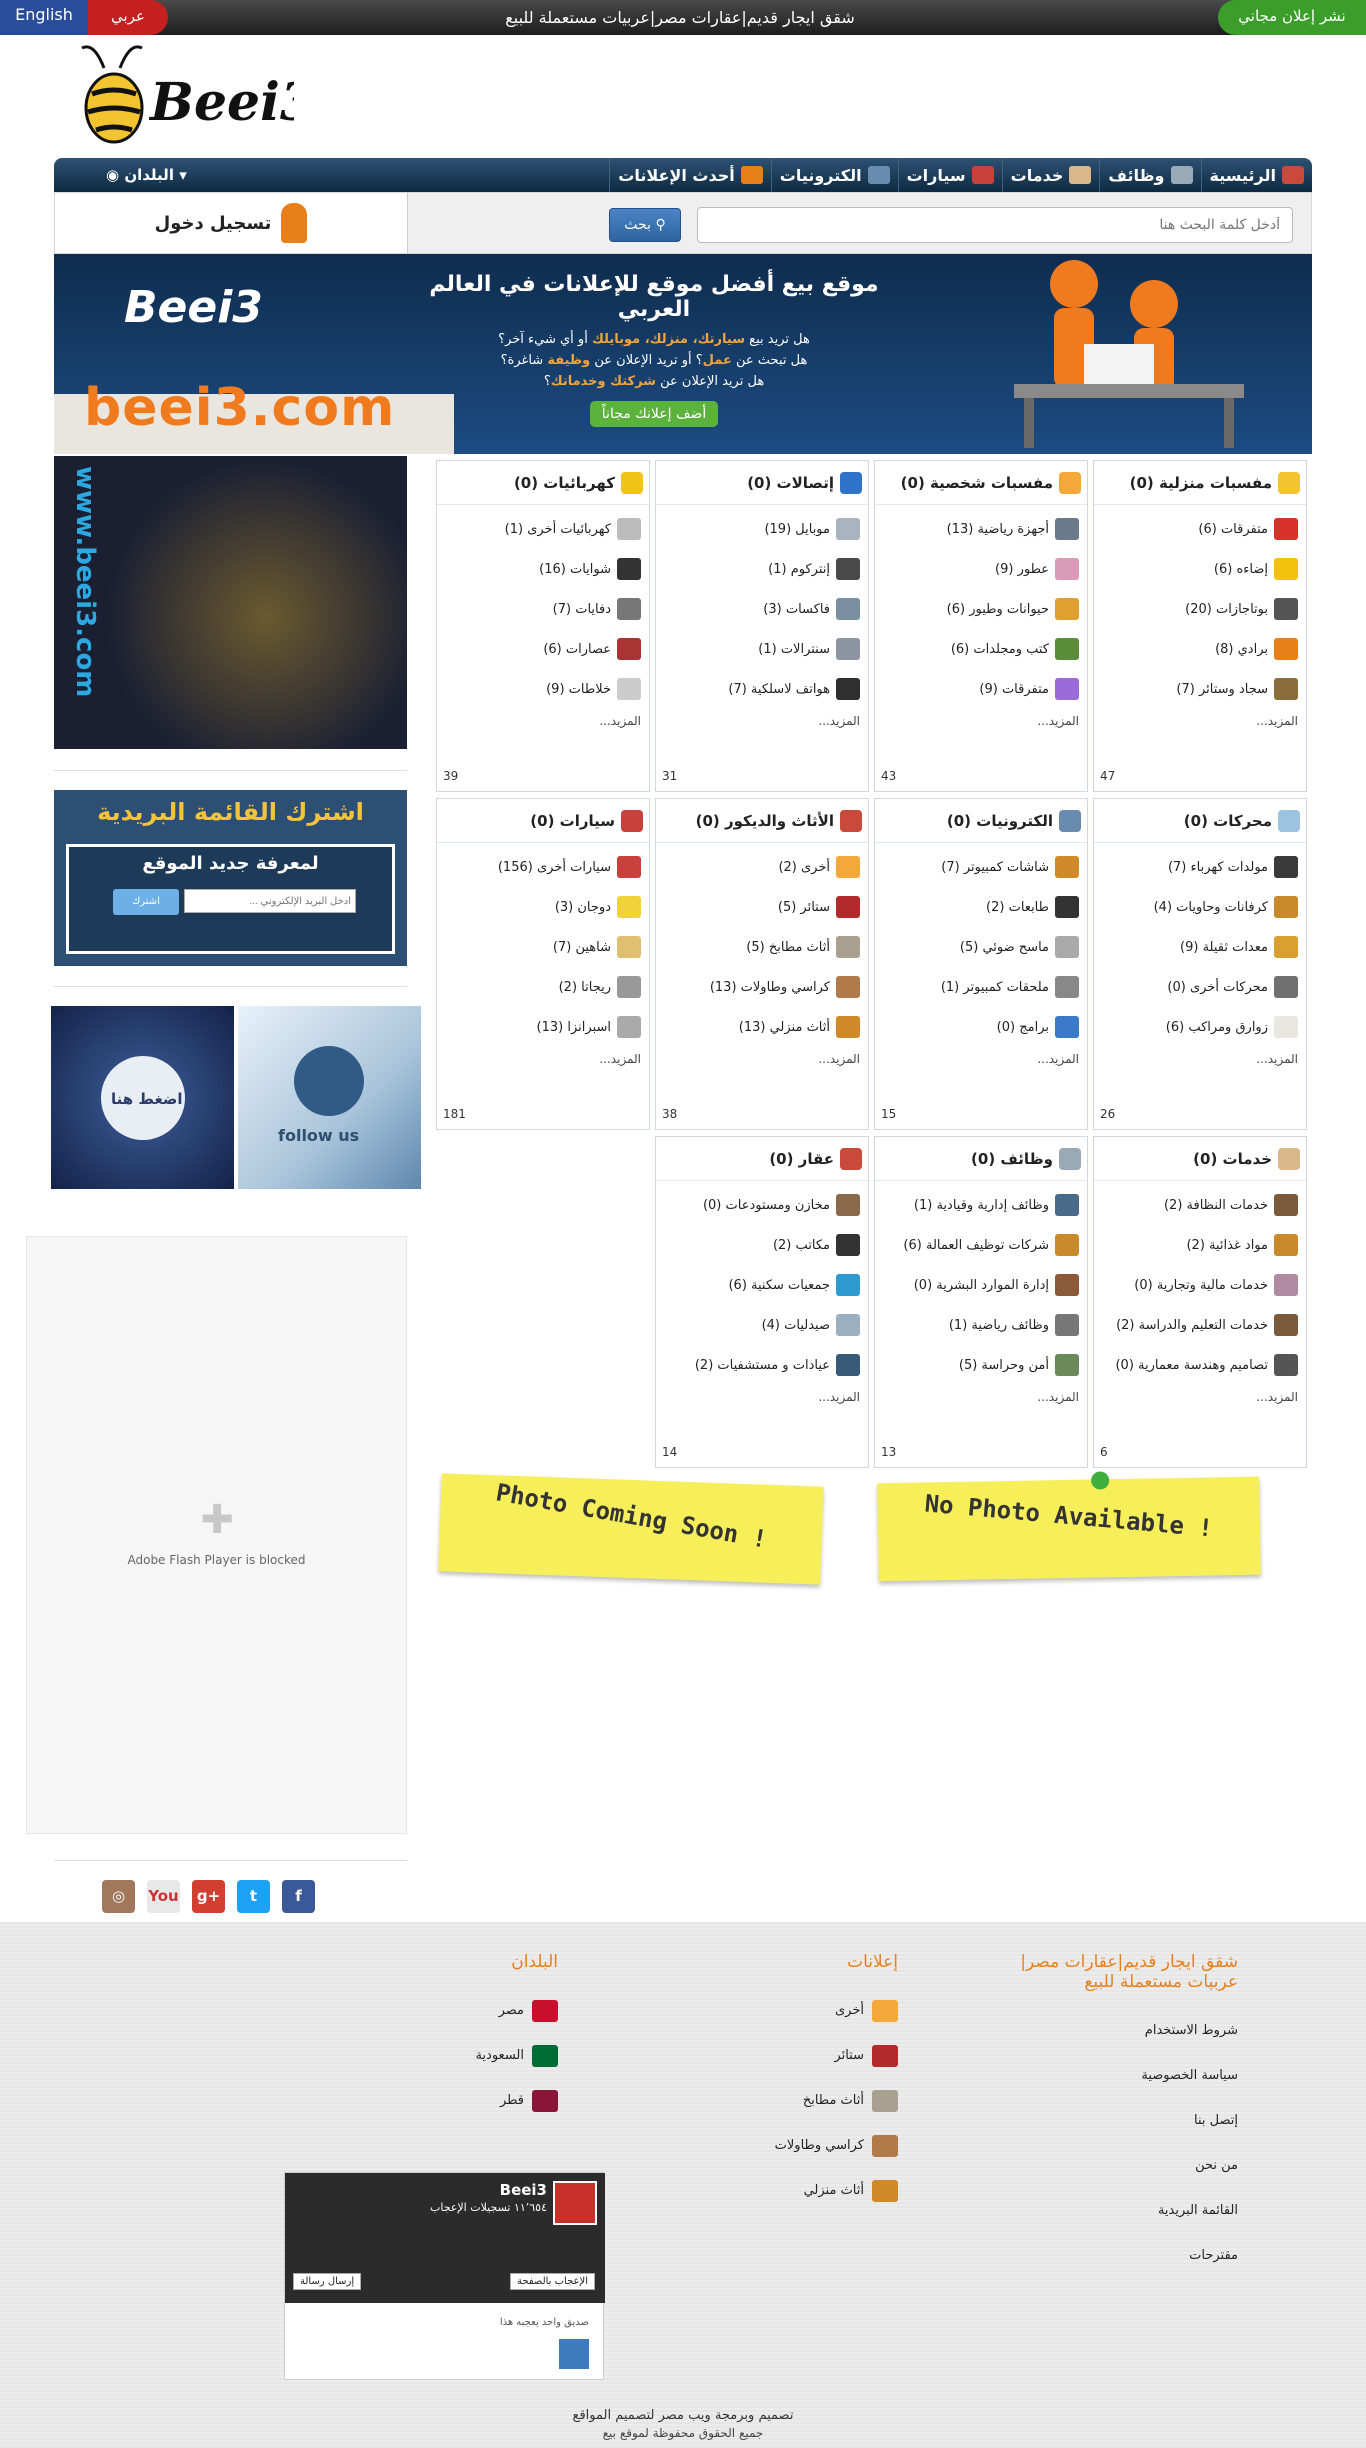 The width and height of the screenshot is (1366, 2448). What do you see at coordinates (1200, 1365) in the screenshot?
I see `subcategory-item: تصاميم وهندسة معمارية (0)` at bounding box center [1200, 1365].